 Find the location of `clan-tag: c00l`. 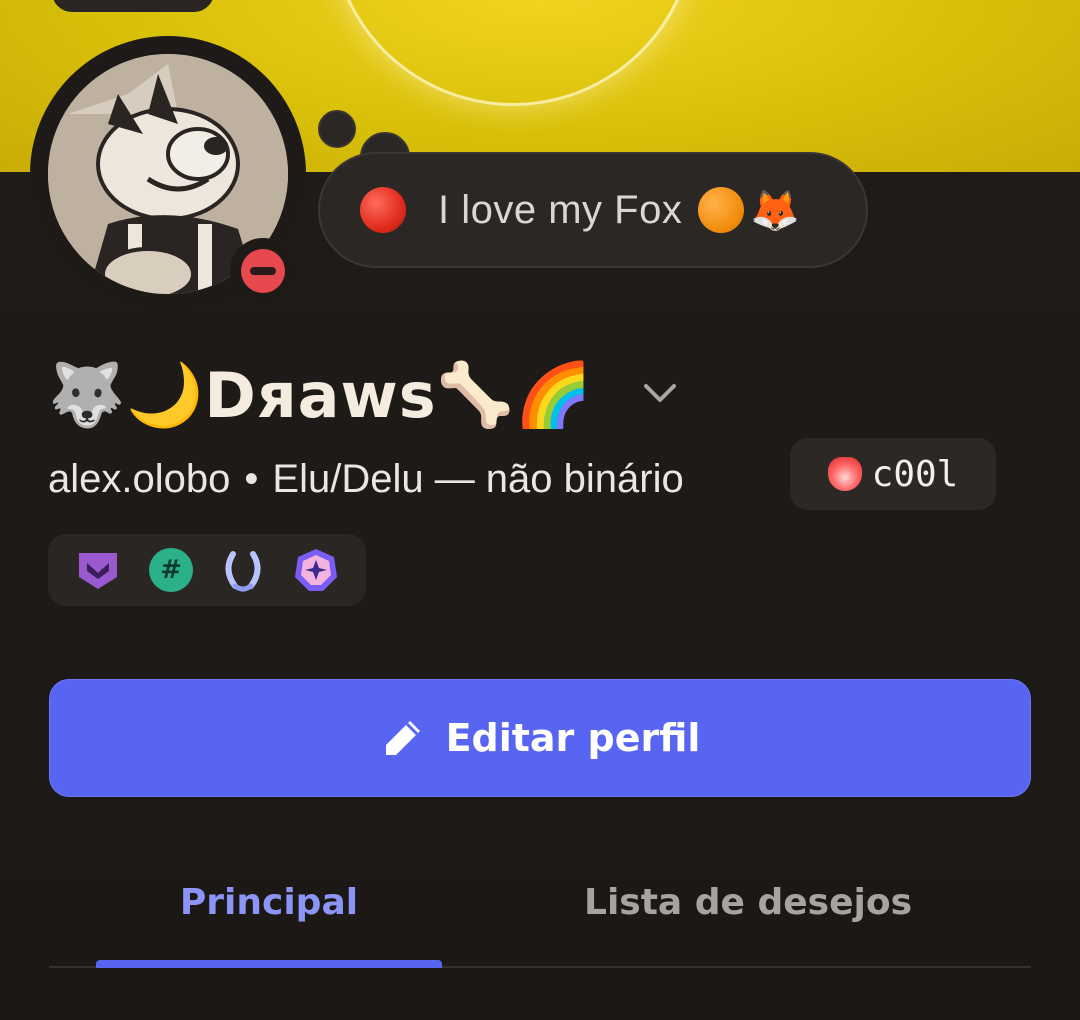

clan-tag: c00l is located at coordinates (893, 474).